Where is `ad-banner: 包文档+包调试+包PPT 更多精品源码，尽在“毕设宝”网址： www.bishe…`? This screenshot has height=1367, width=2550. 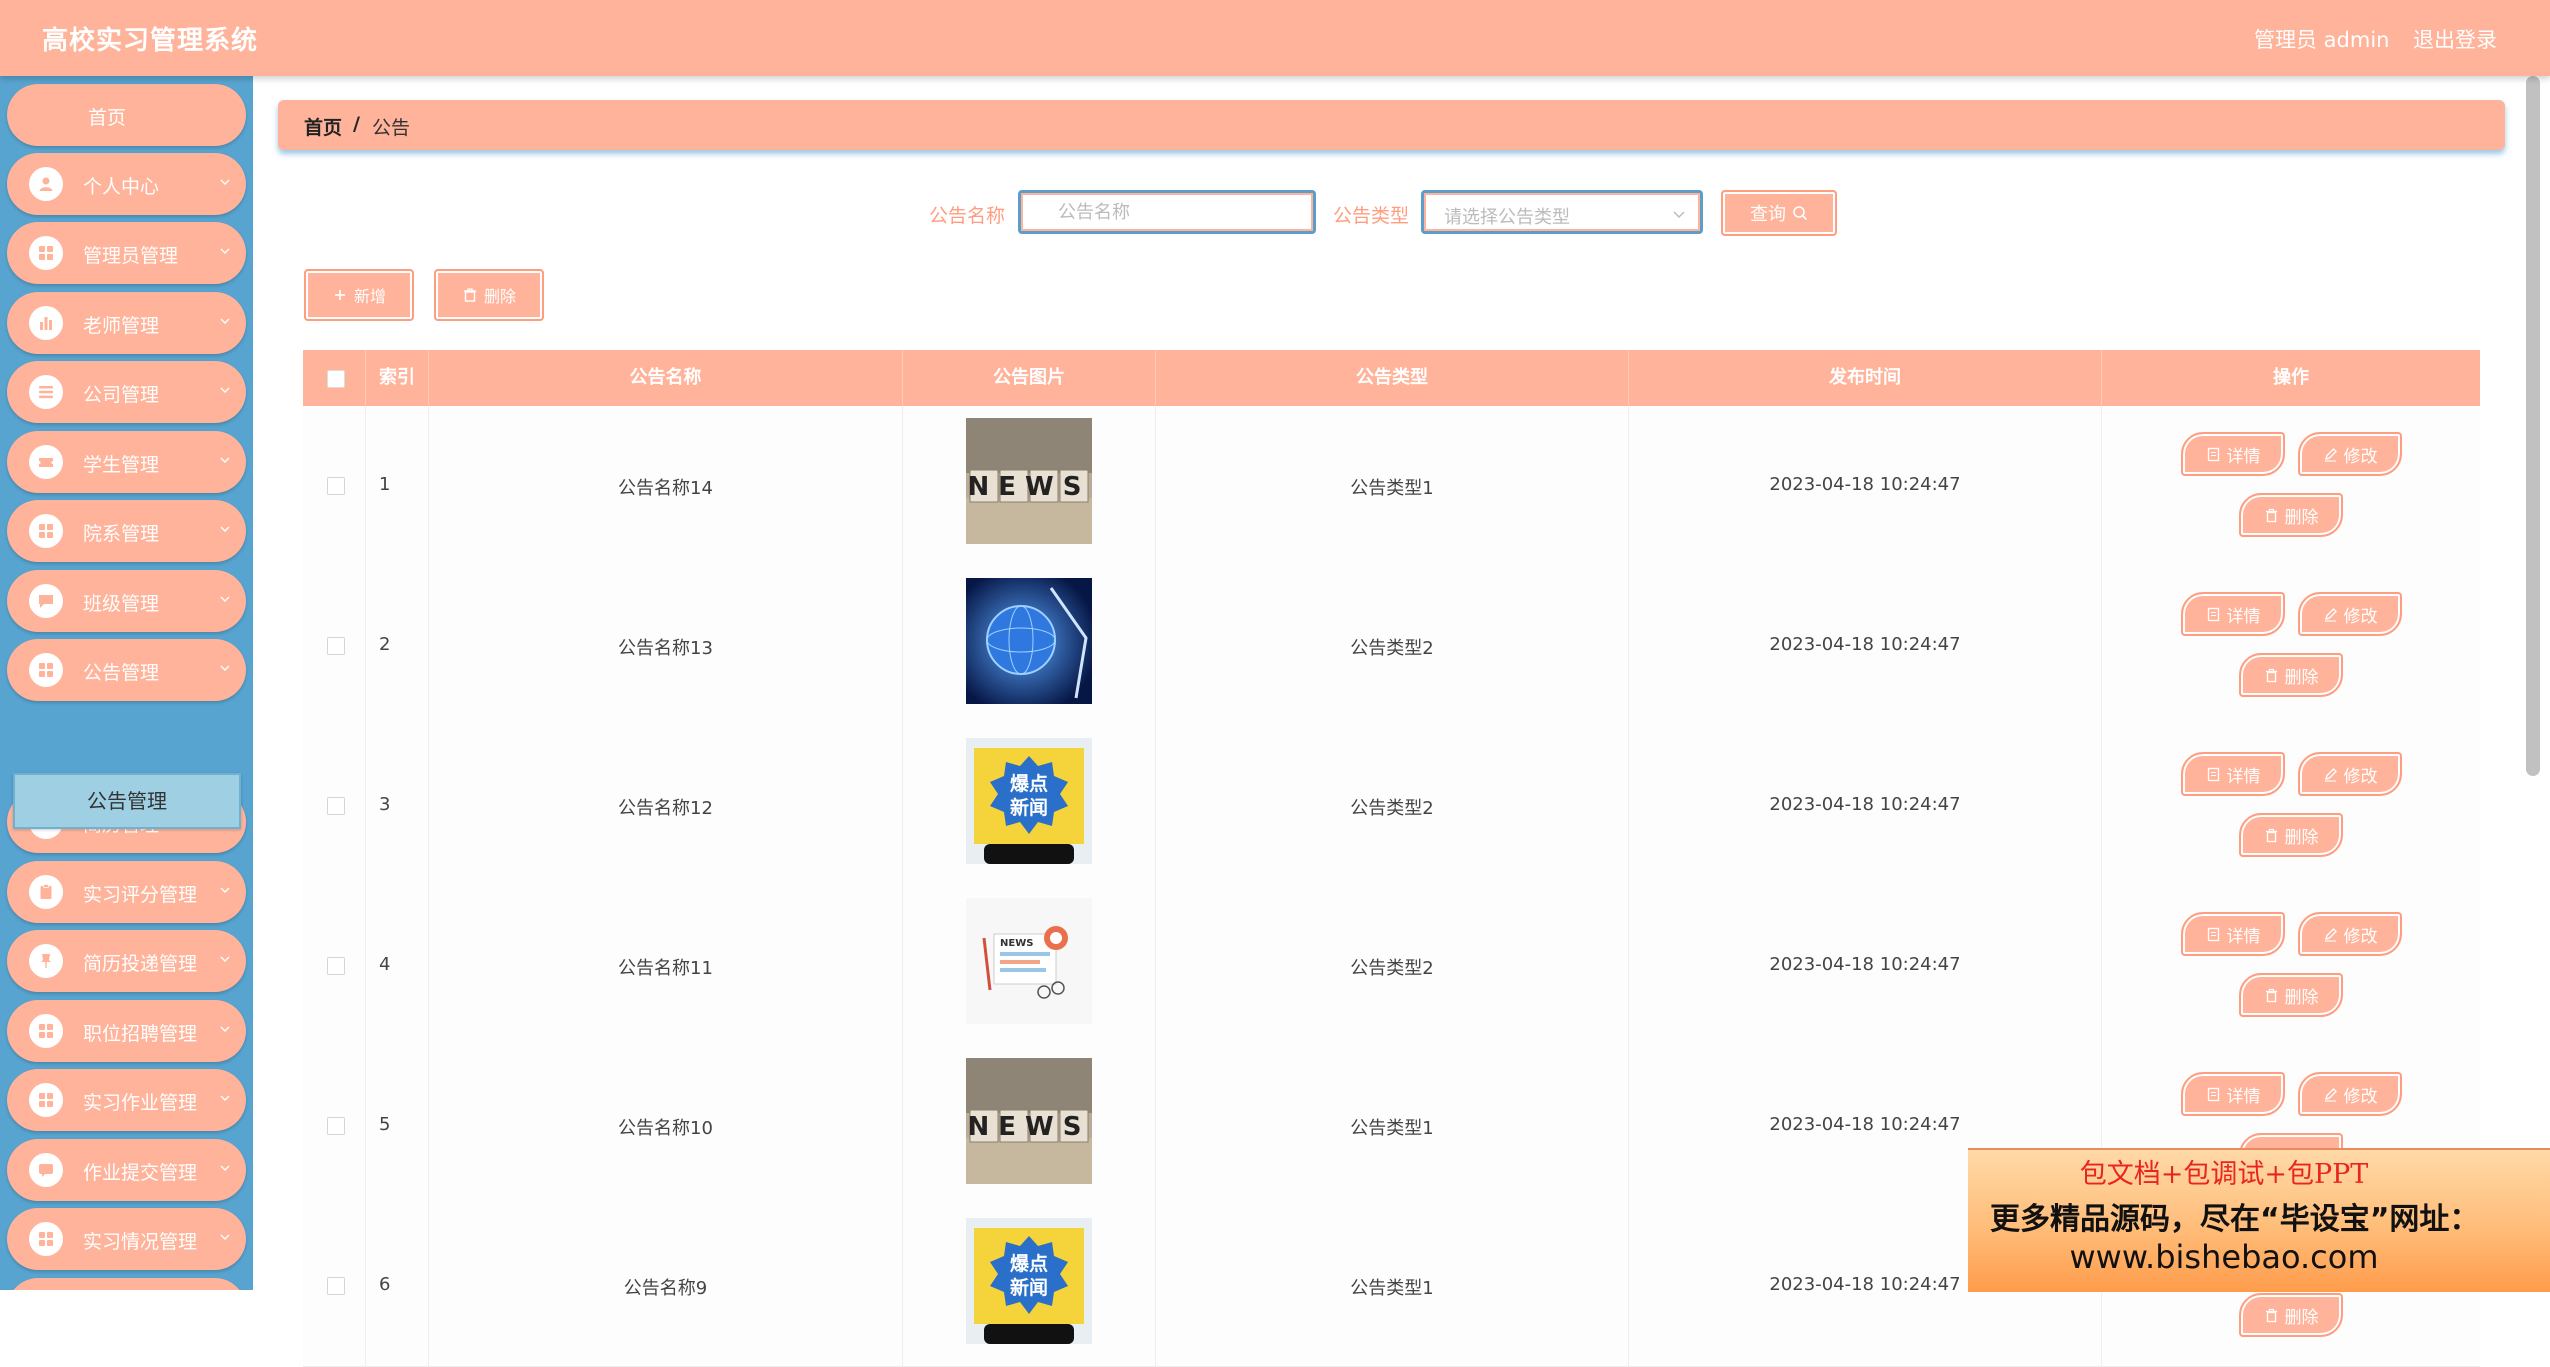 ad-banner: 包文档+包调试+包PPT 更多精品源码，尽在“毕设宝”网址： www.bishe… is located at coordinates (2259, 1220).